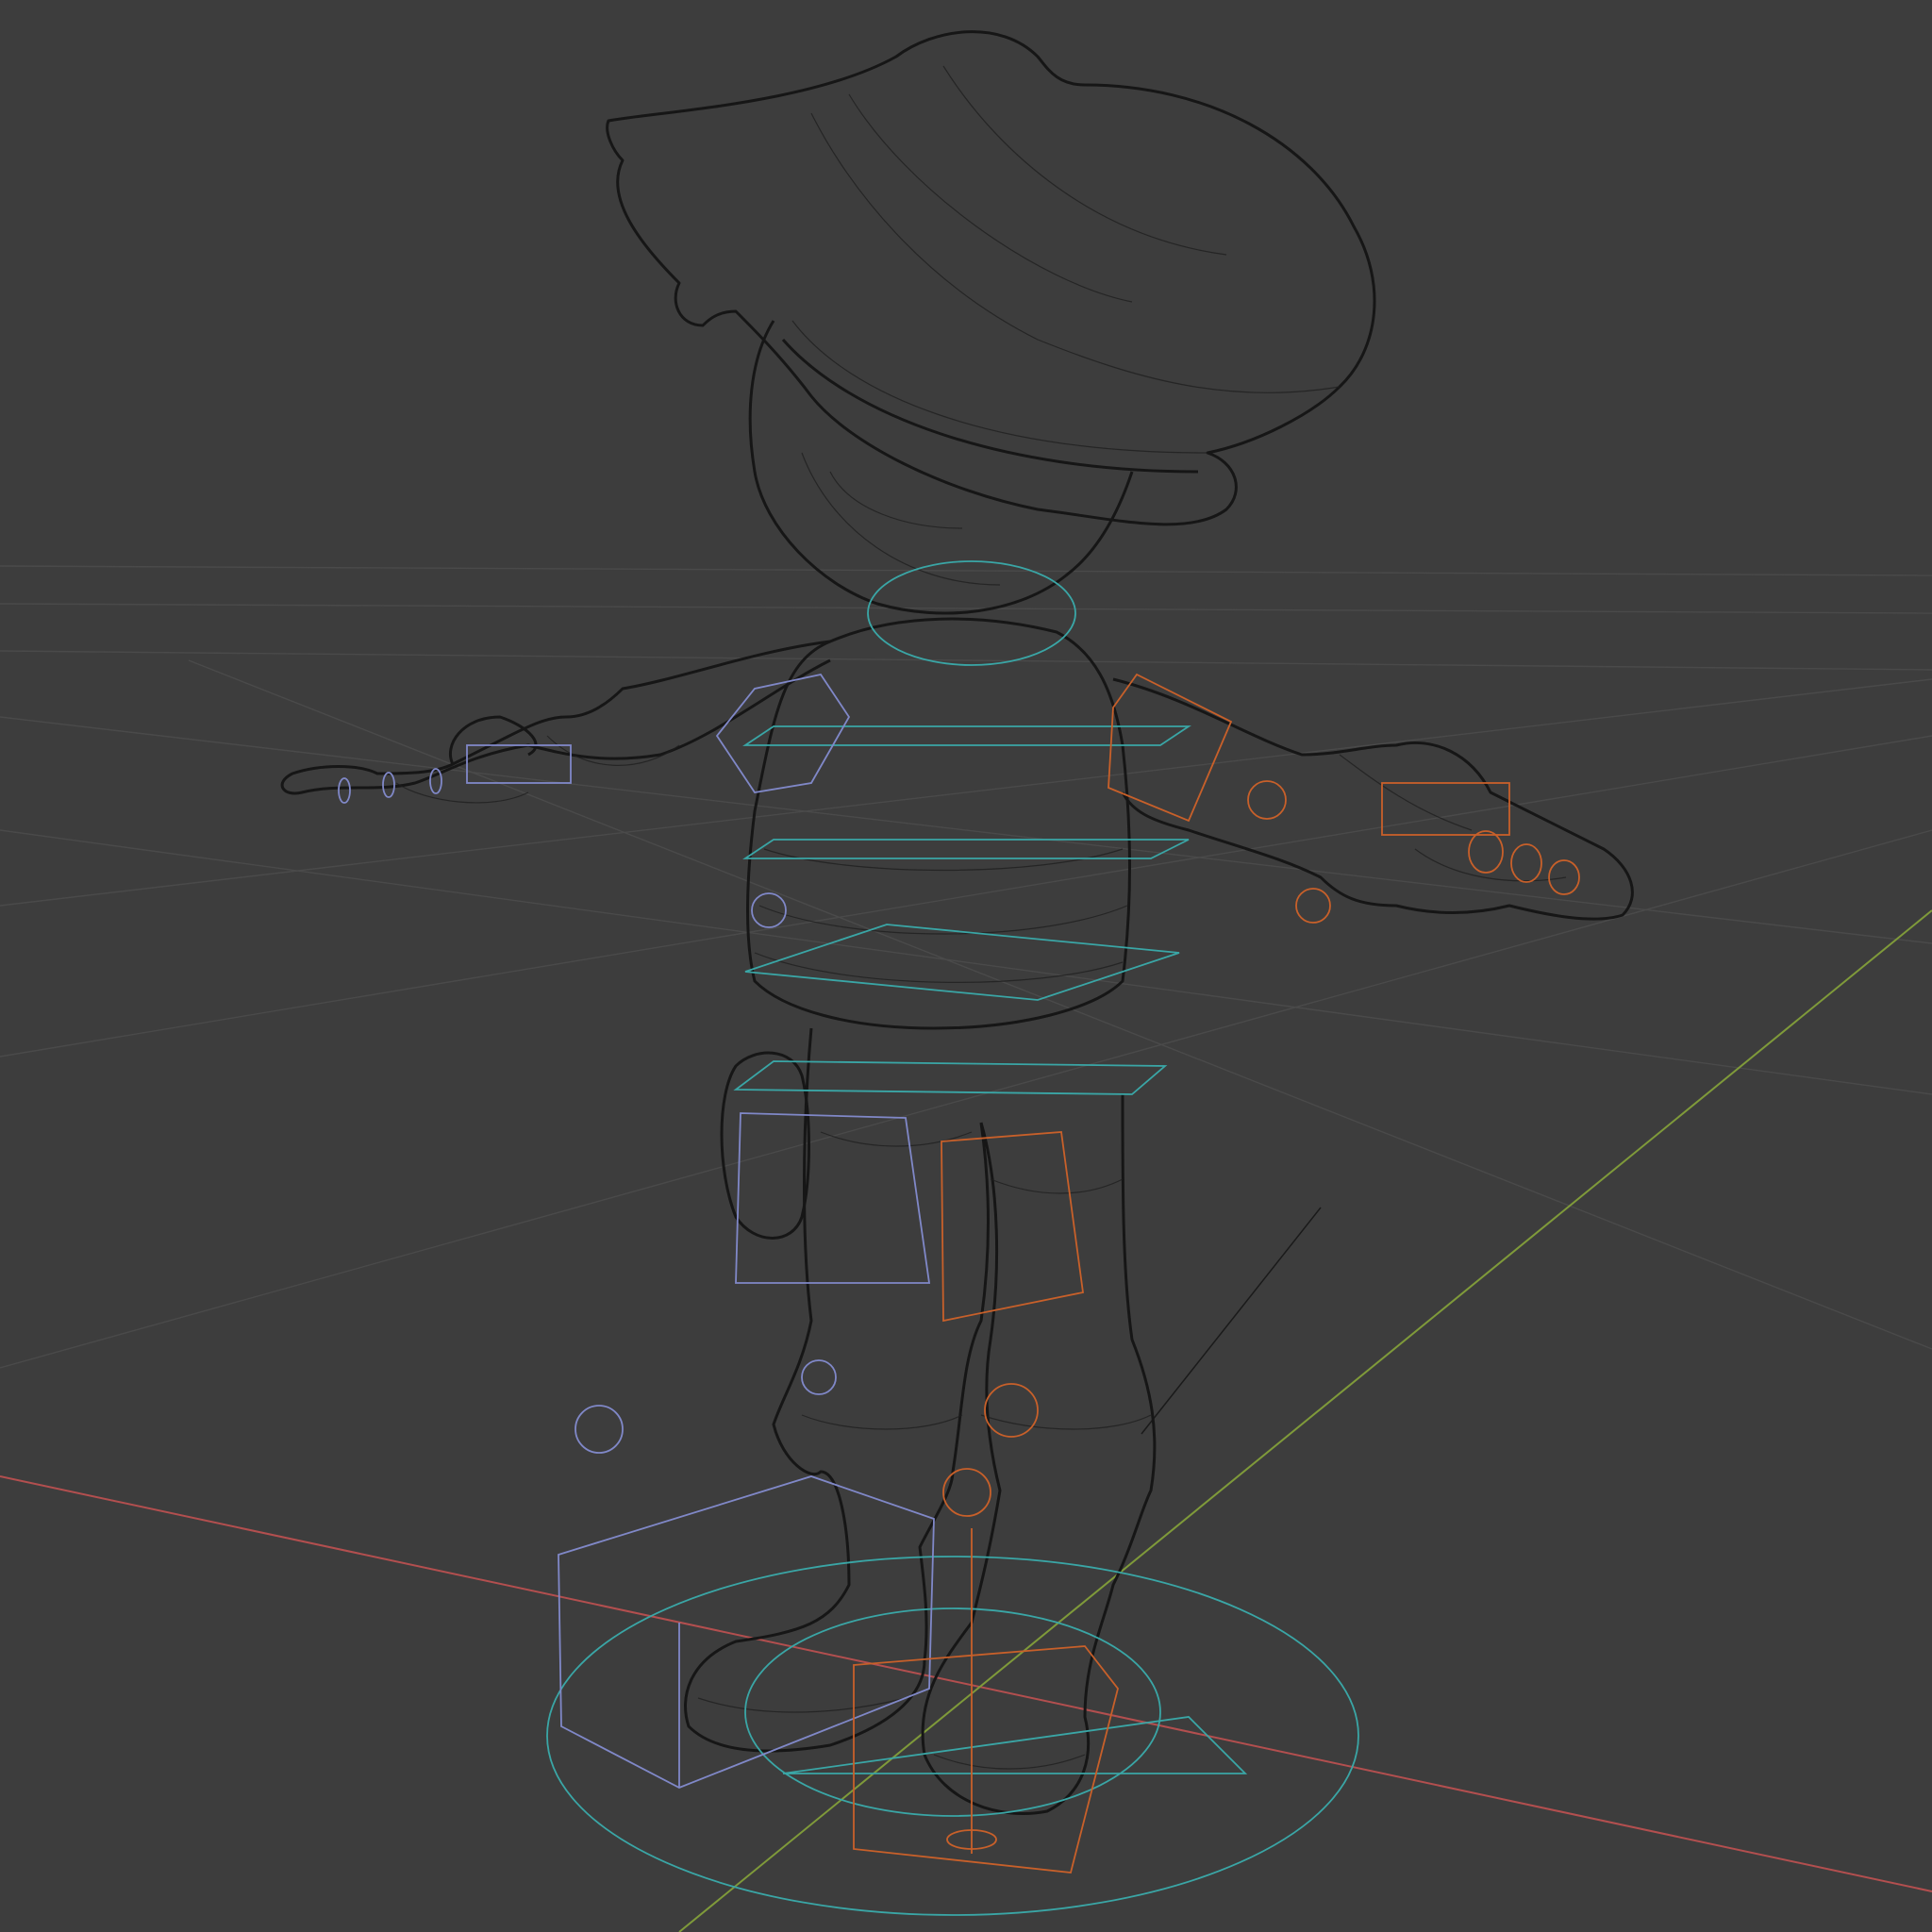  What do you see at coordinates (1011, 1410) in the screenshot?
I see `right-knee-control` at bounding box center [1011, 1410].